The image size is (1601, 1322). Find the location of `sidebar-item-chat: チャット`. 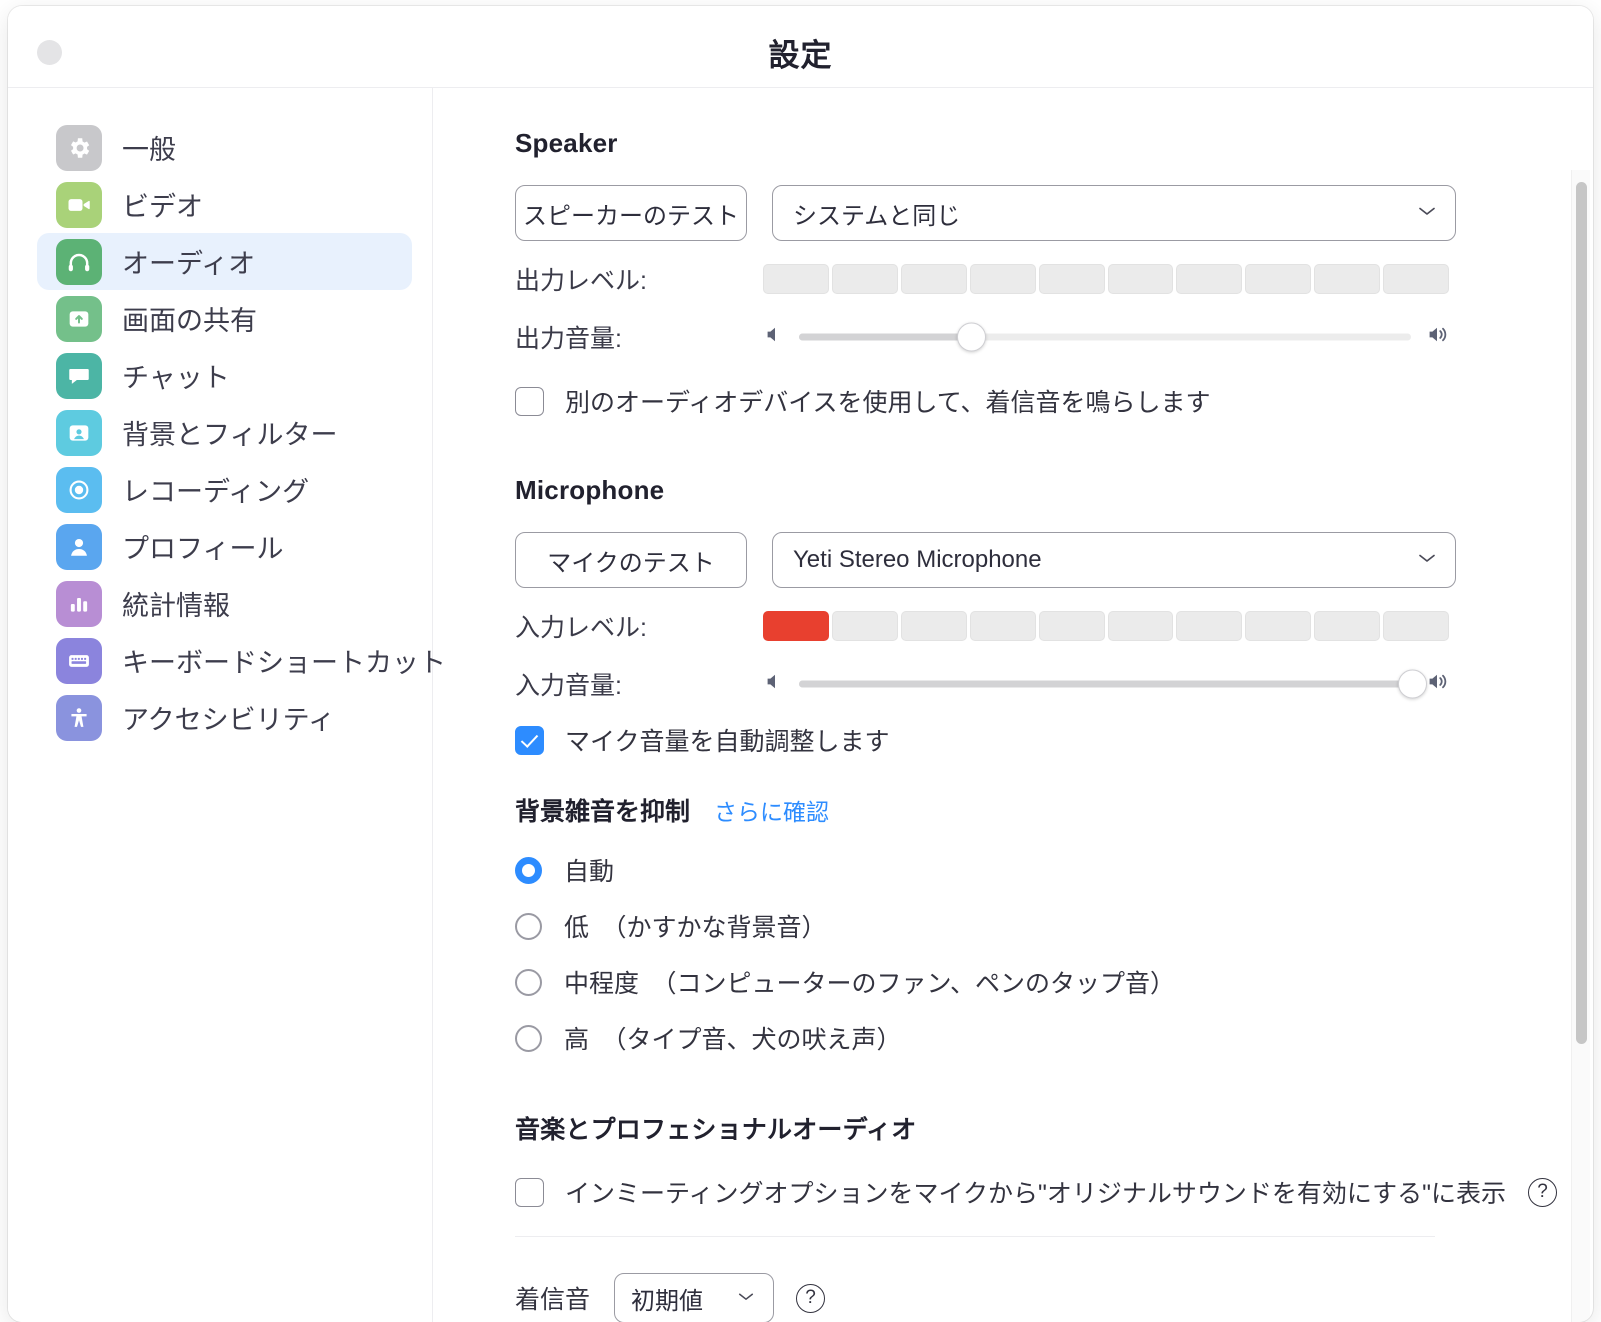

sidebar-item-chat: チャット is located at coordinates (224, 375).